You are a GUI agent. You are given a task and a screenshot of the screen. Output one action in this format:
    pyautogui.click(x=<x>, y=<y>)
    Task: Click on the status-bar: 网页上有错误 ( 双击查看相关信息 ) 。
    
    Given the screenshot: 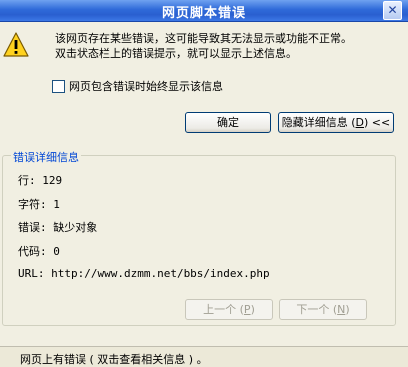 What is the action you would take?
    pyautogui.click(x=204, y=356)
    